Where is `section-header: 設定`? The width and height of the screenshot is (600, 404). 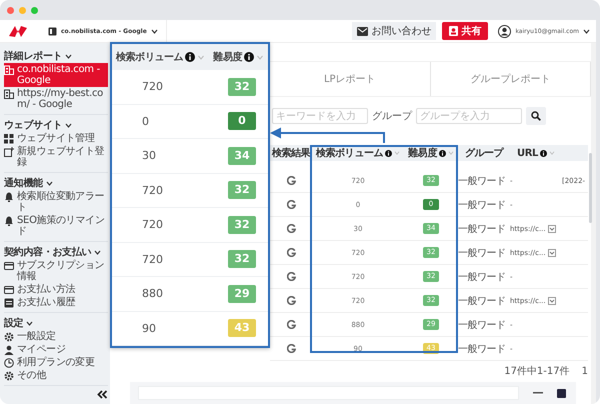 section-header: 設定 is located at coordinates (56, 323).